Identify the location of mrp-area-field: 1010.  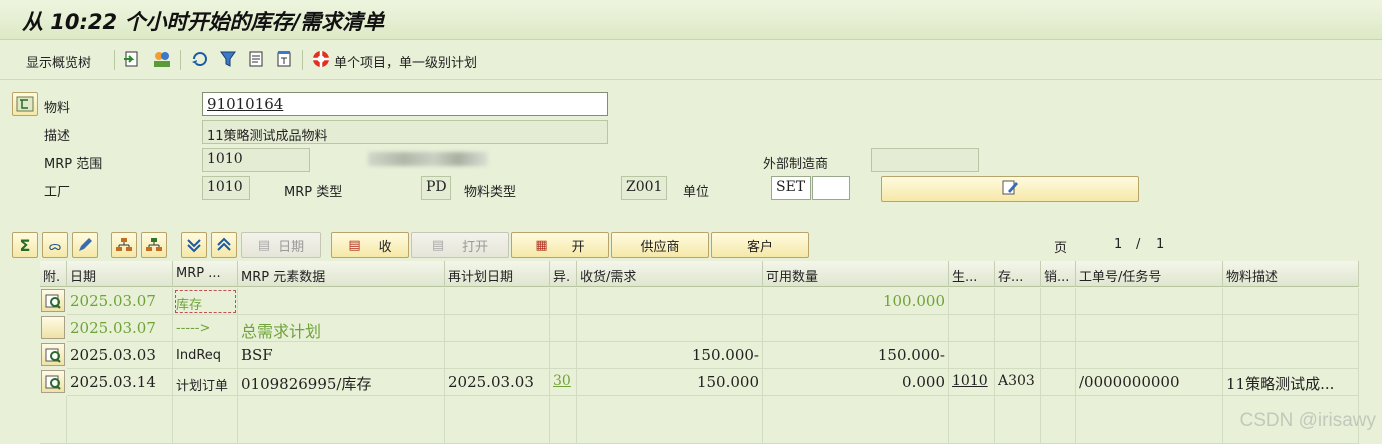
(256, 160).